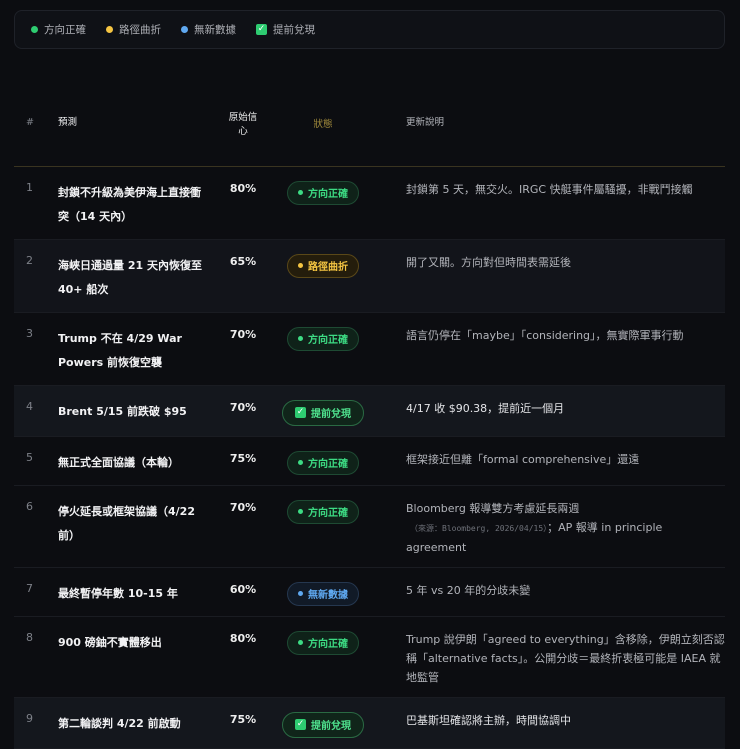 The height and width of the screenshot is (749, 740). I want to click on legend-item: ✓ 提前兌現, so click(285, 29).